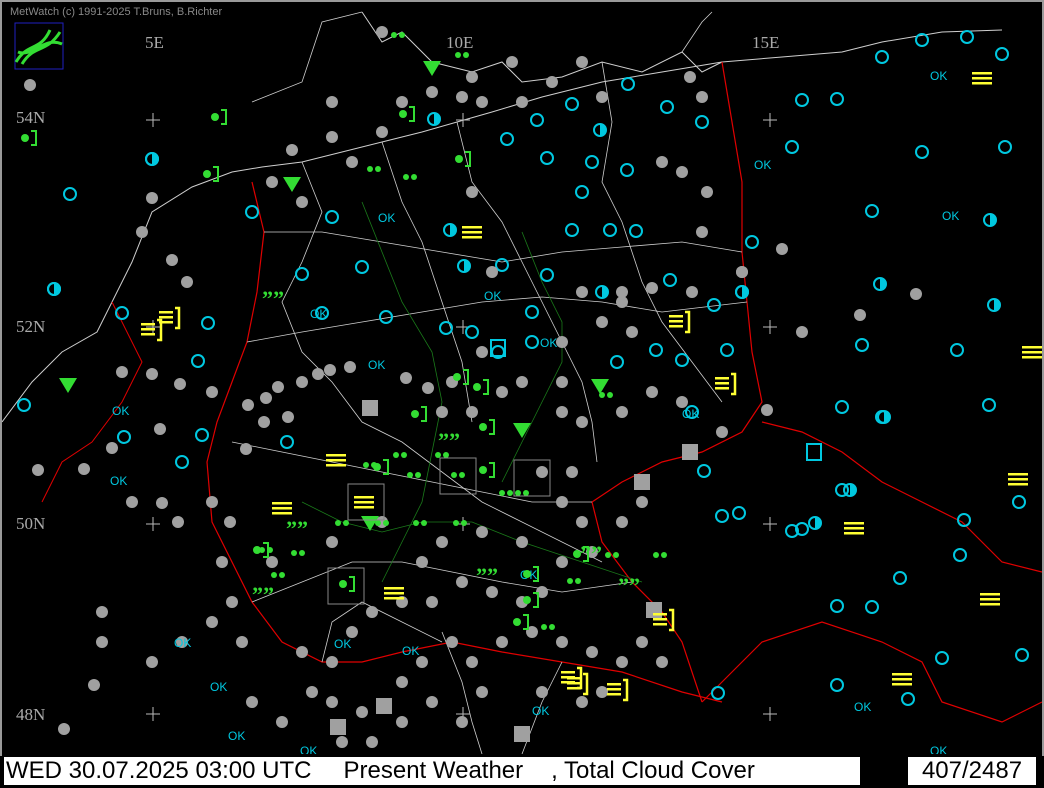 The image size is (1044, 788). Describe the element at coordinates (901, 497) in the screenshot. I see `border-czech` at that location.